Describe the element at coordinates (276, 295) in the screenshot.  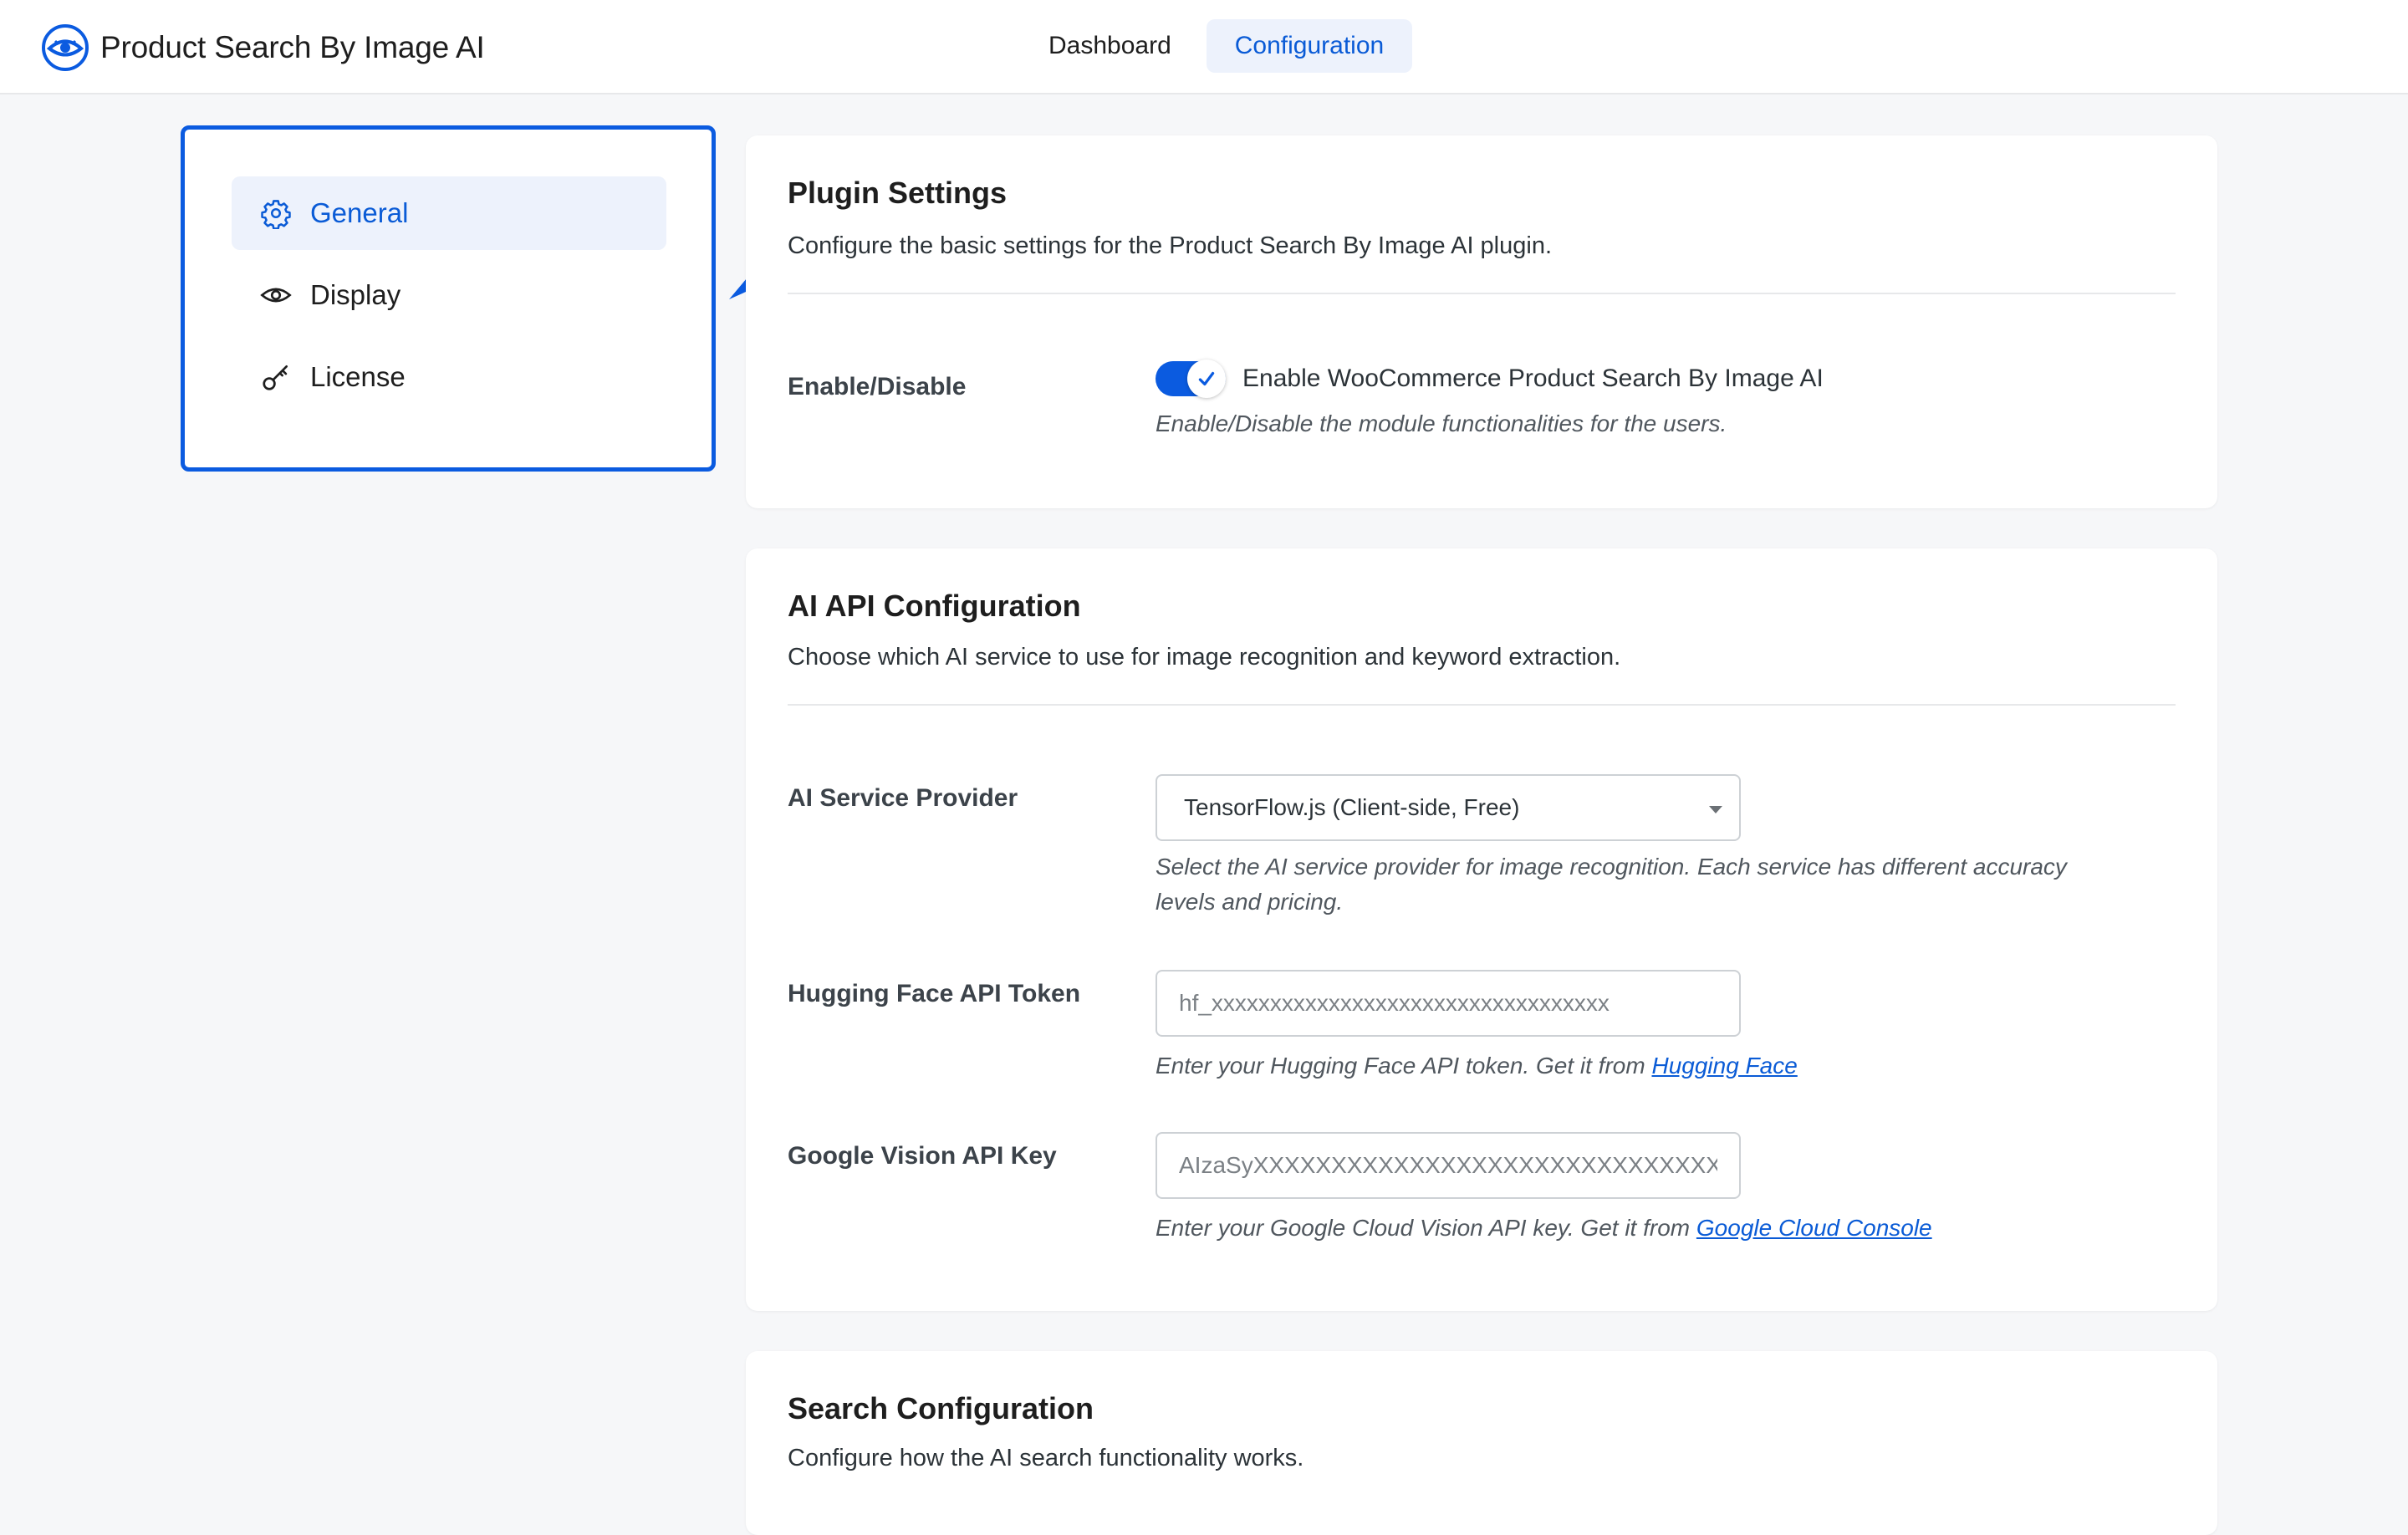
I see `eye-icon` at that location.